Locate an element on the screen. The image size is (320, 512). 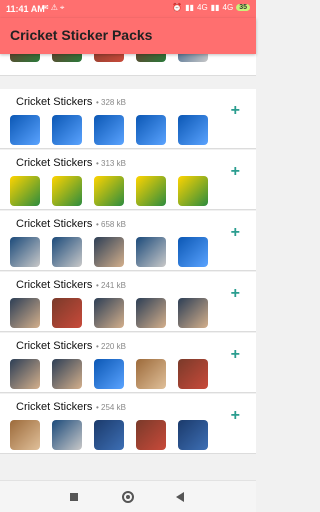
sticker-pack-row: Cricket Stickers • 313 kB + is located at coordinates (128, 180).